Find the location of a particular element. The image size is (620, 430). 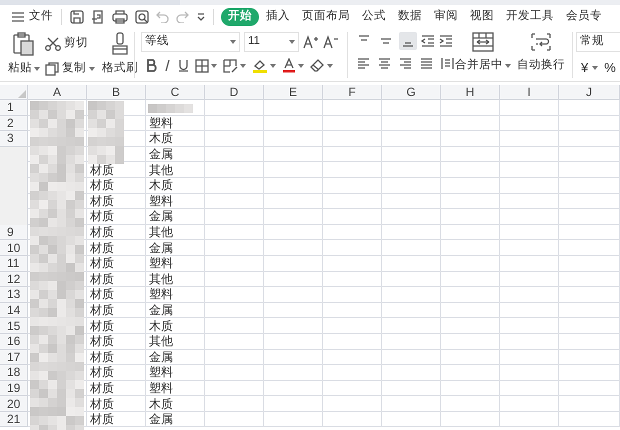

border-icon is located at coordinates (202, 65).